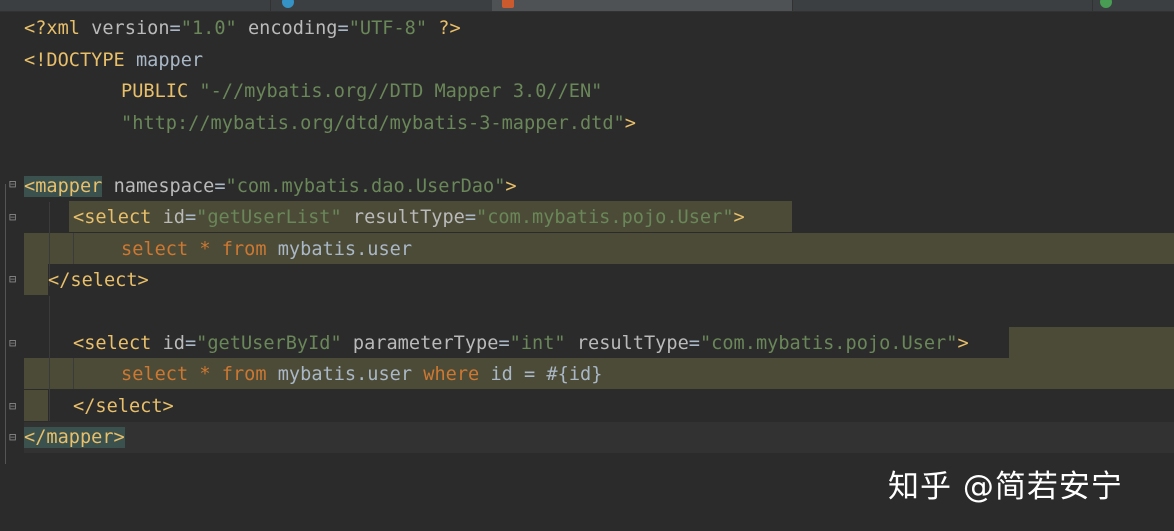 This screenshot has height=531, width=1174. I want to click on code-line-2: <!DOCTYPE mapper, so click(113, 60).